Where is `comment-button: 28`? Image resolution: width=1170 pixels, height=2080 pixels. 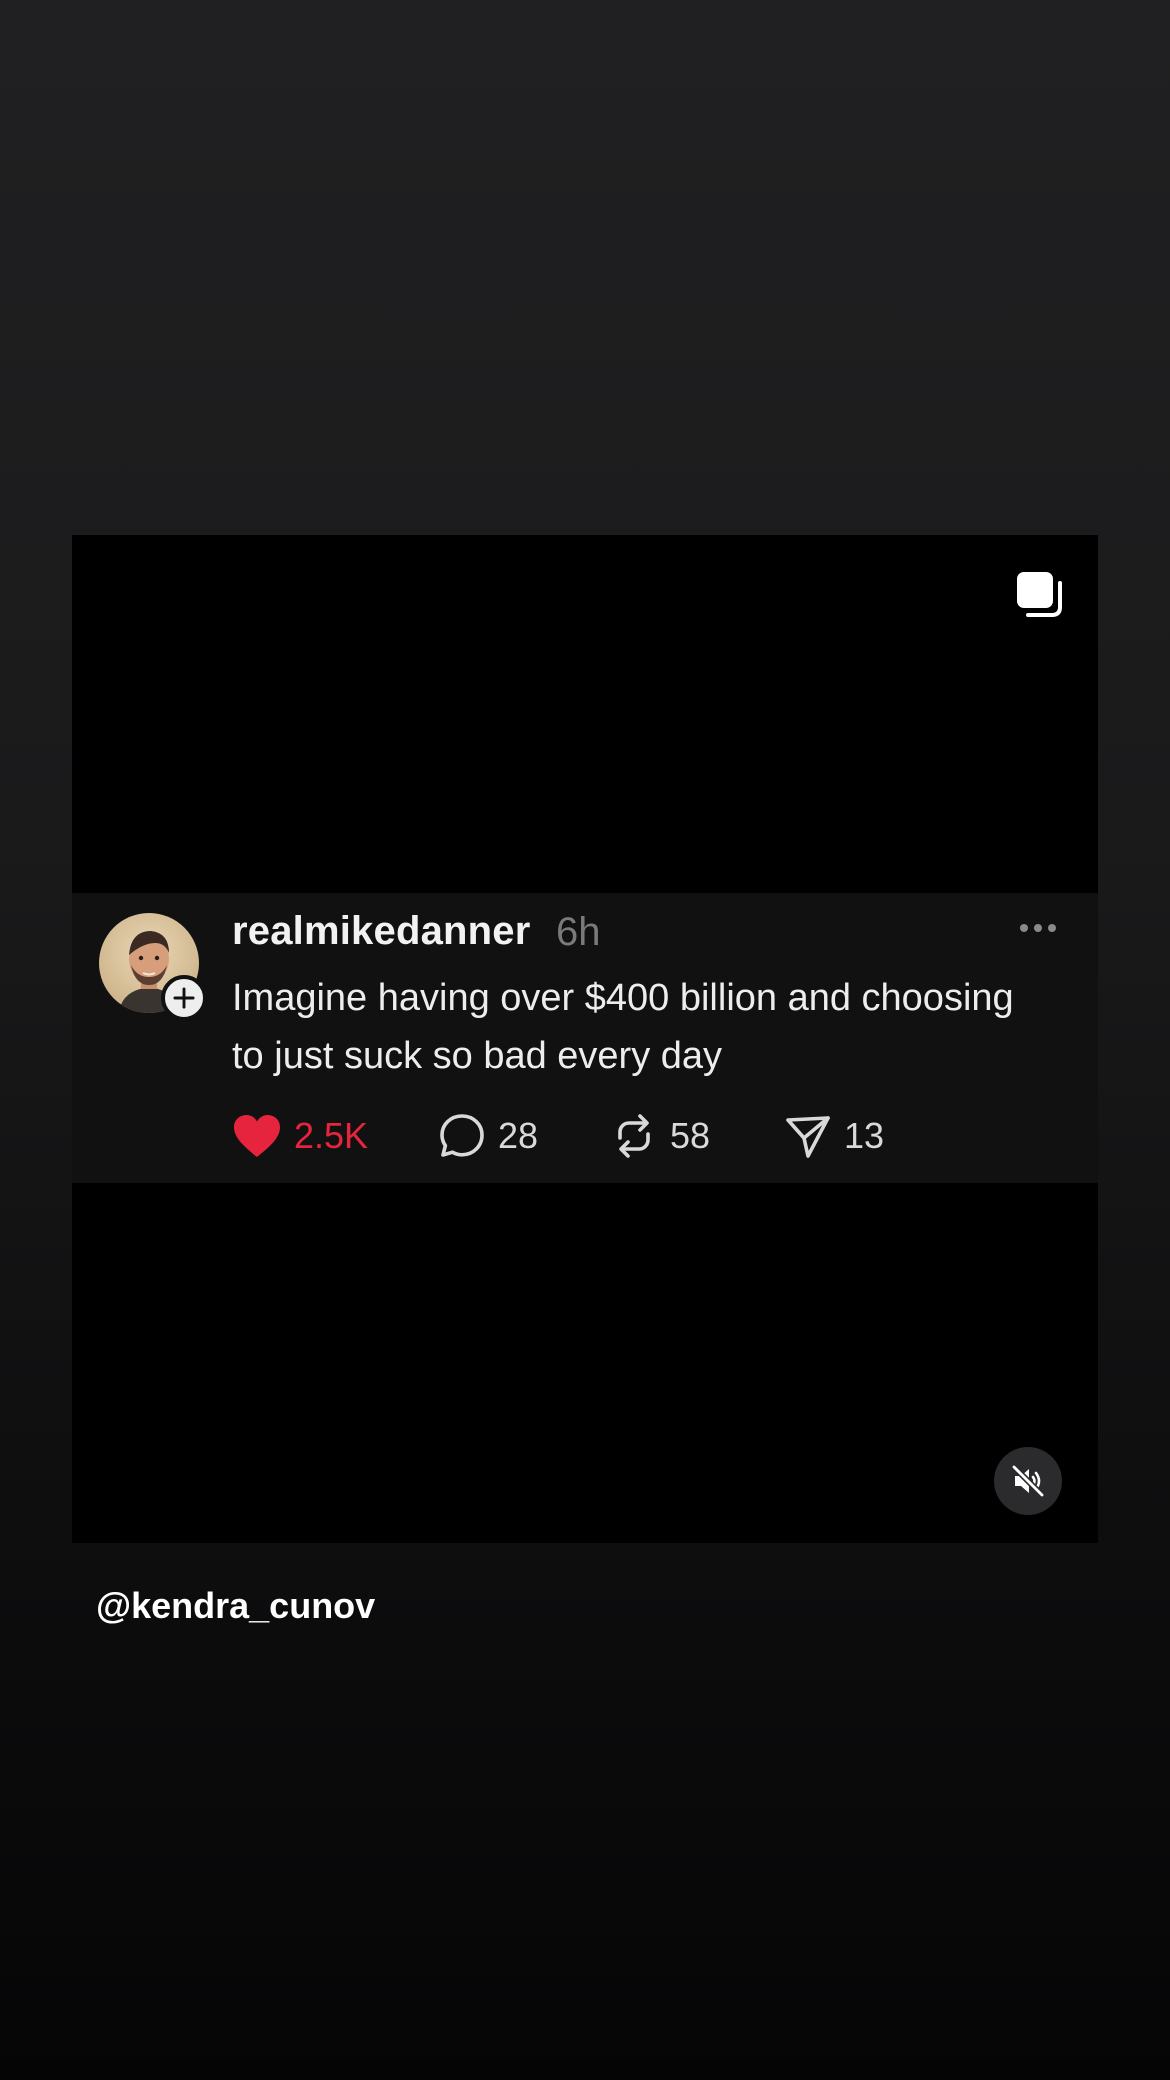 comment-button: 28 is located at coordinates (488, 1136).